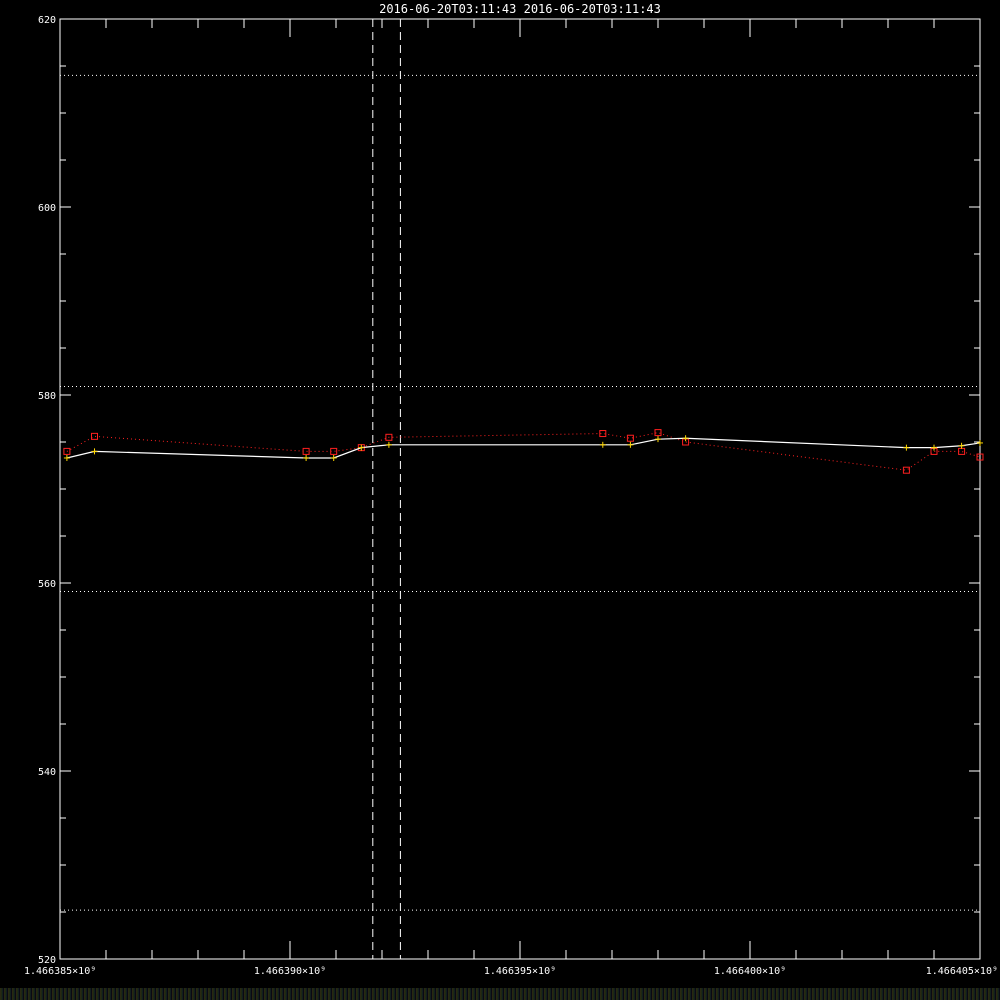  I want to click on x-tick-label: 1.466395×10⁹, so click(520, 971).